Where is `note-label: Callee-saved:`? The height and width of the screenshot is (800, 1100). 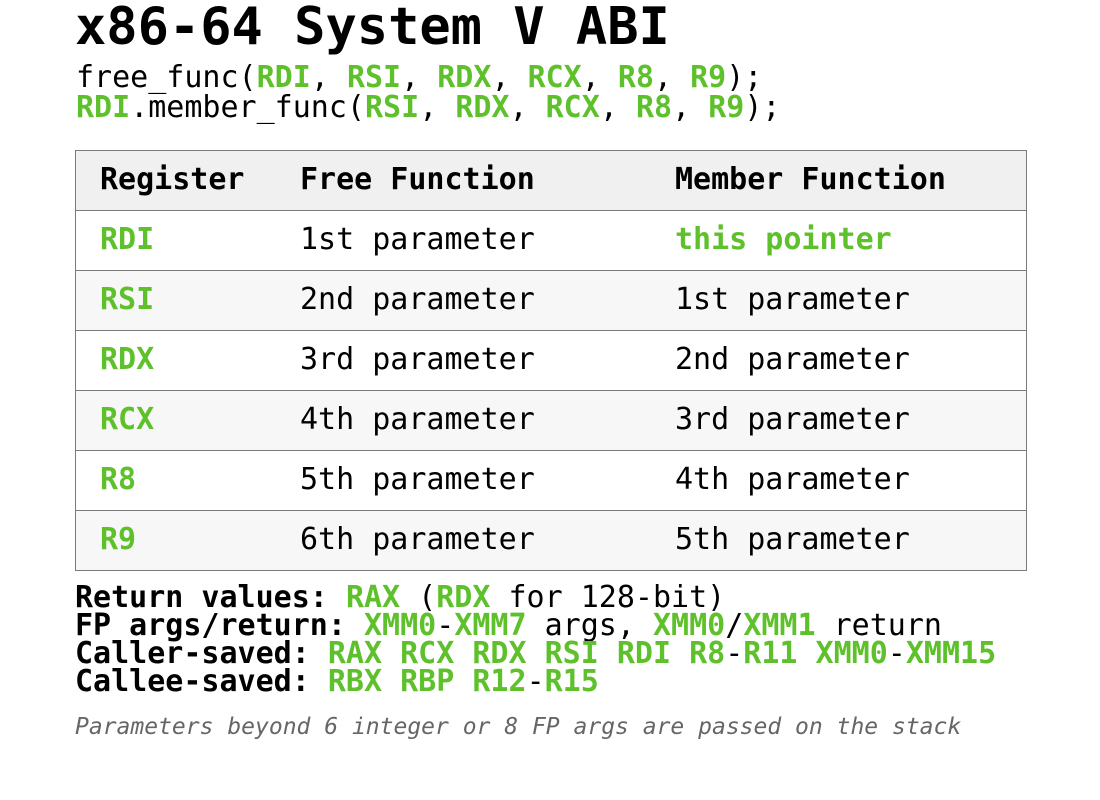
note-label: Callee-saved: is located at coordinates (192, 681).